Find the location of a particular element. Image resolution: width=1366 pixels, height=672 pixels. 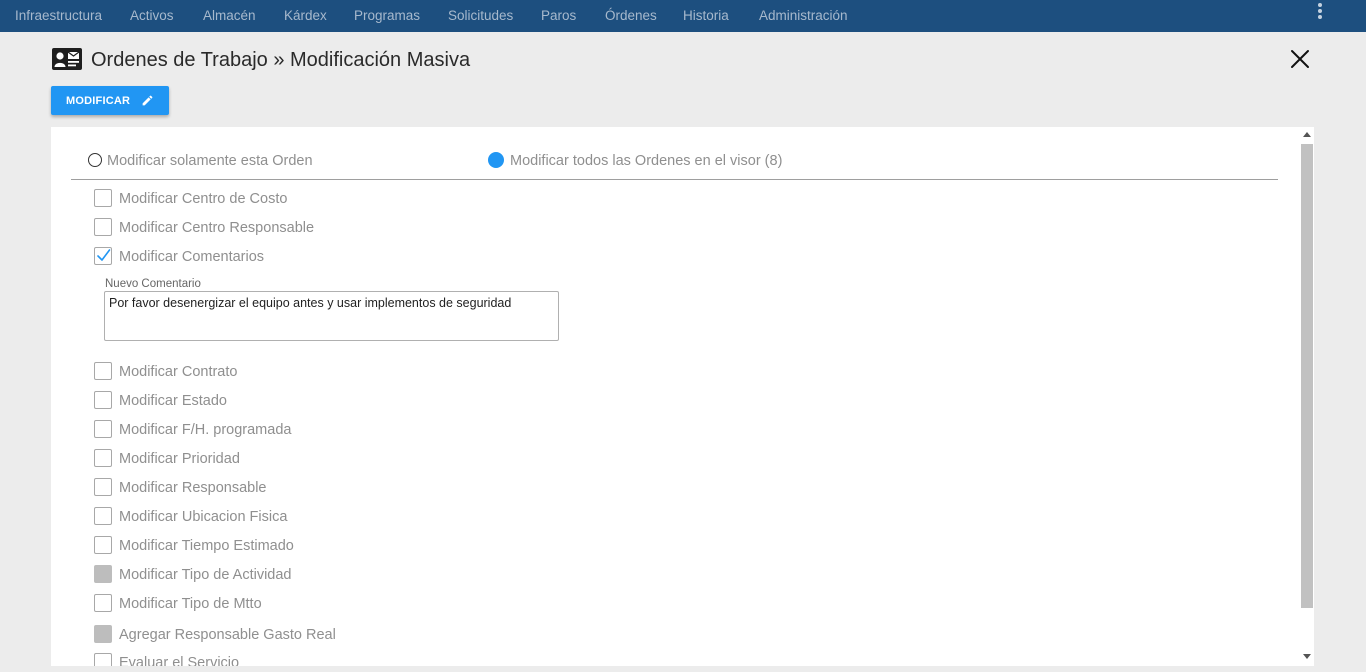

contact-card-icon is located at coordinates (67, 59).